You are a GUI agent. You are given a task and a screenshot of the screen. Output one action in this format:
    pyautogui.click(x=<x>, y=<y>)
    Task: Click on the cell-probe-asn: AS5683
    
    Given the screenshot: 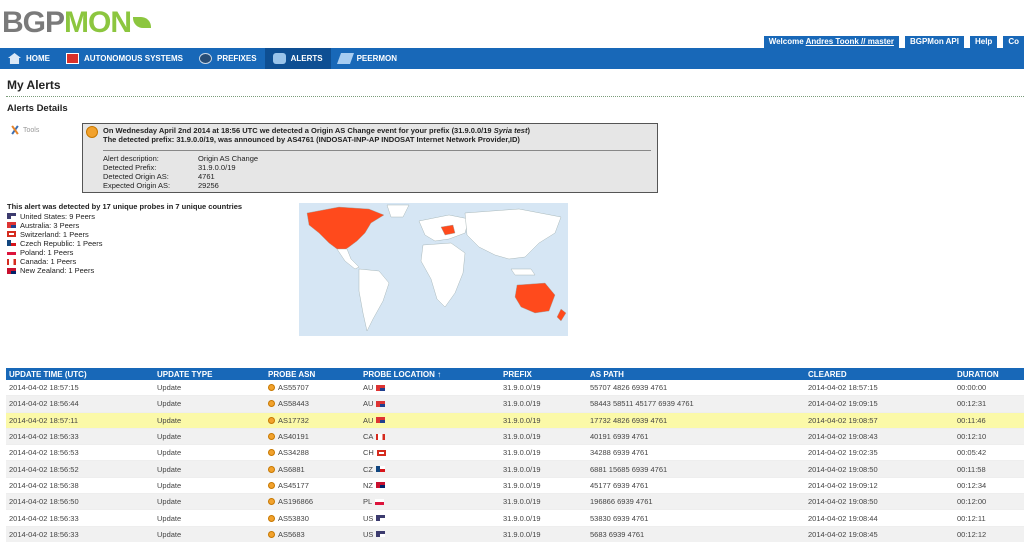 What is the action you would take?
    pyautogui.click(x=312, y=534)
    